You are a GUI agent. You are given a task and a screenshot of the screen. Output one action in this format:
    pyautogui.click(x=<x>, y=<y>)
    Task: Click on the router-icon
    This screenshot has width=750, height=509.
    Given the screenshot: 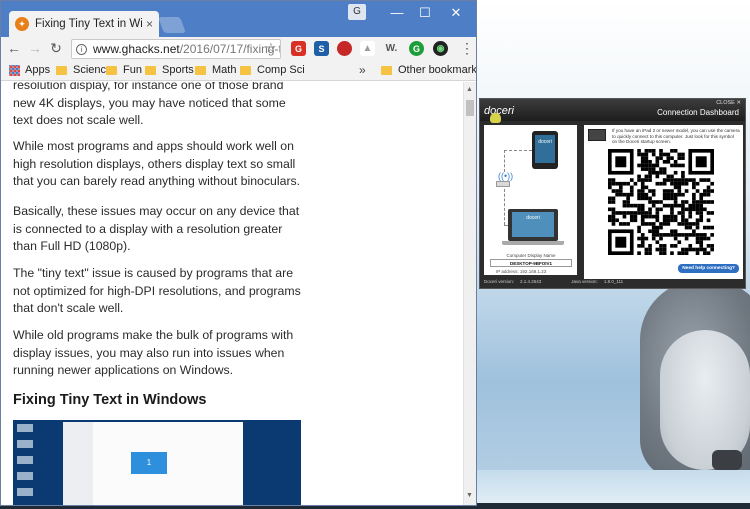 What is the action you would take?
    pyautogui.click(x=503, y=184)
    